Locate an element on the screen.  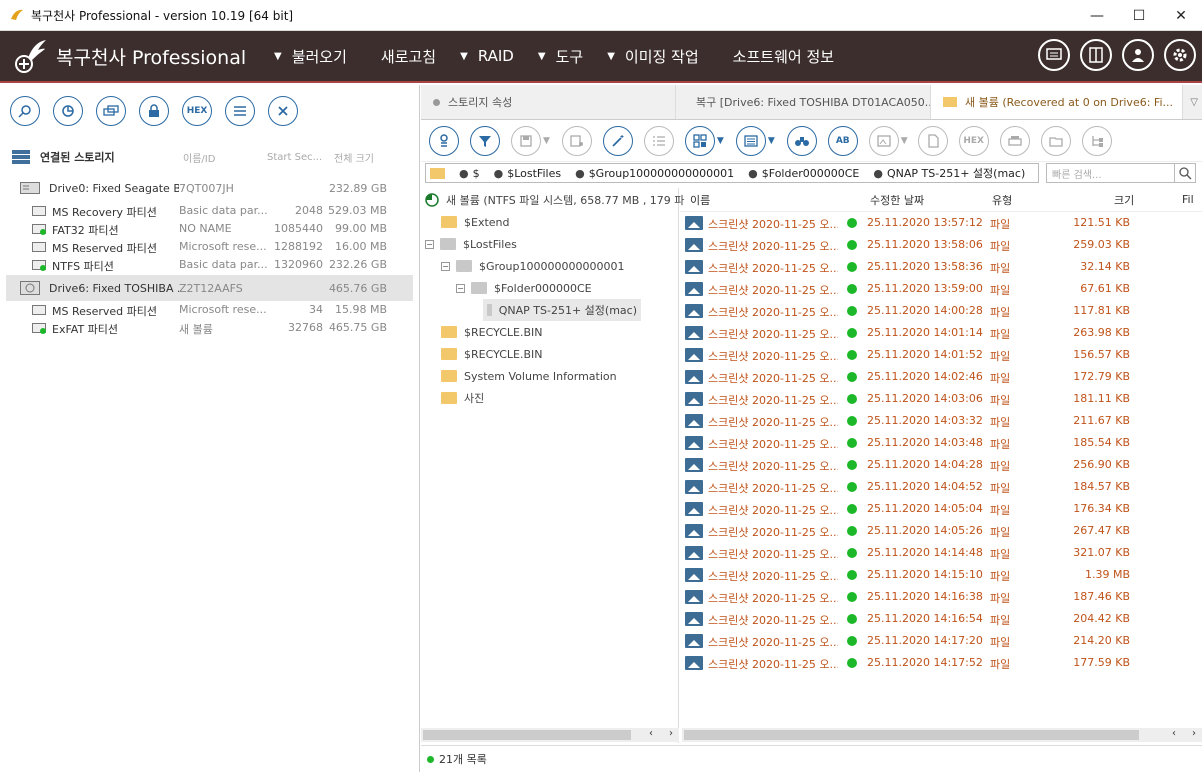
maximize-button: ☐ is located at coordinates (1139, 15).